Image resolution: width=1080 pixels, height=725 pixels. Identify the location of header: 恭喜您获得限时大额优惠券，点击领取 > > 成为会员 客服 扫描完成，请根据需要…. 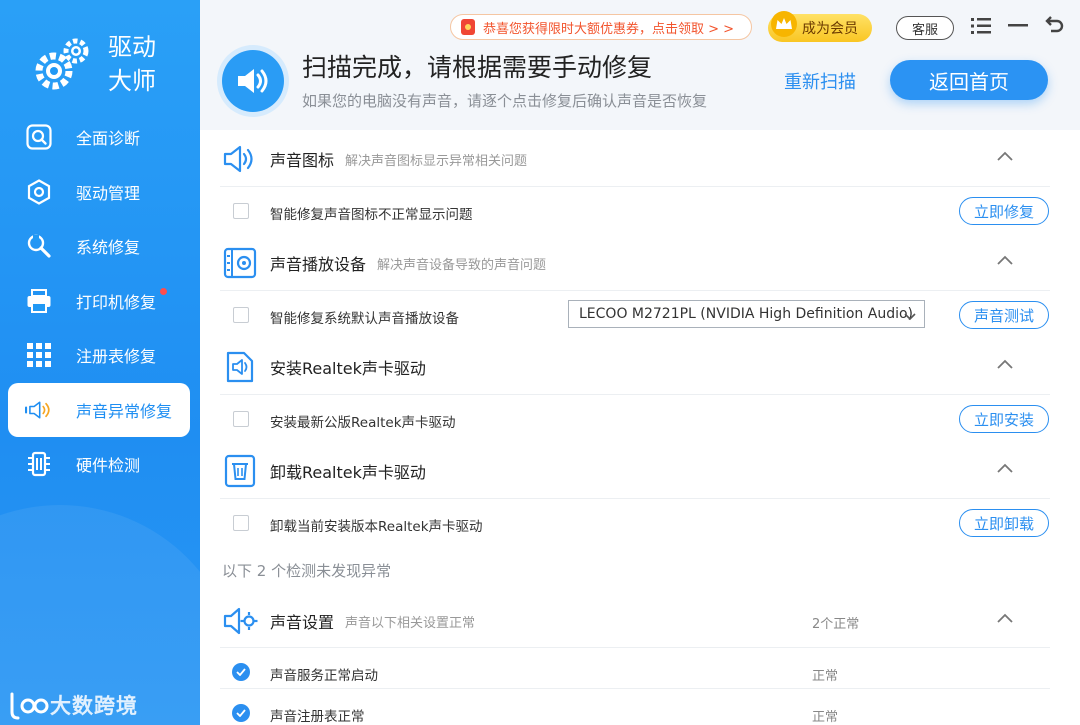
(640, 65).